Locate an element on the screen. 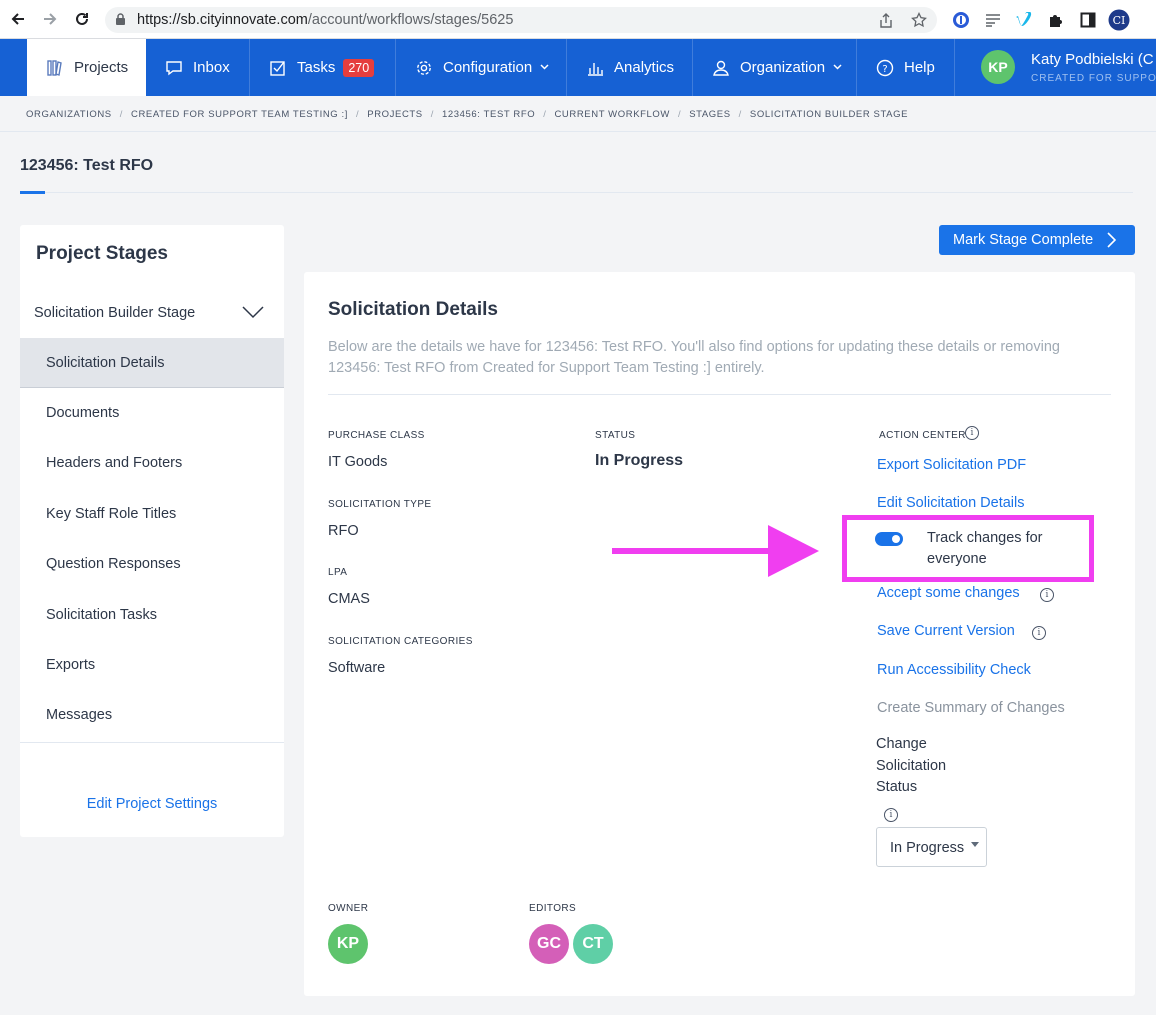  nav-help: ? Help is located at coordinates (906, 67).